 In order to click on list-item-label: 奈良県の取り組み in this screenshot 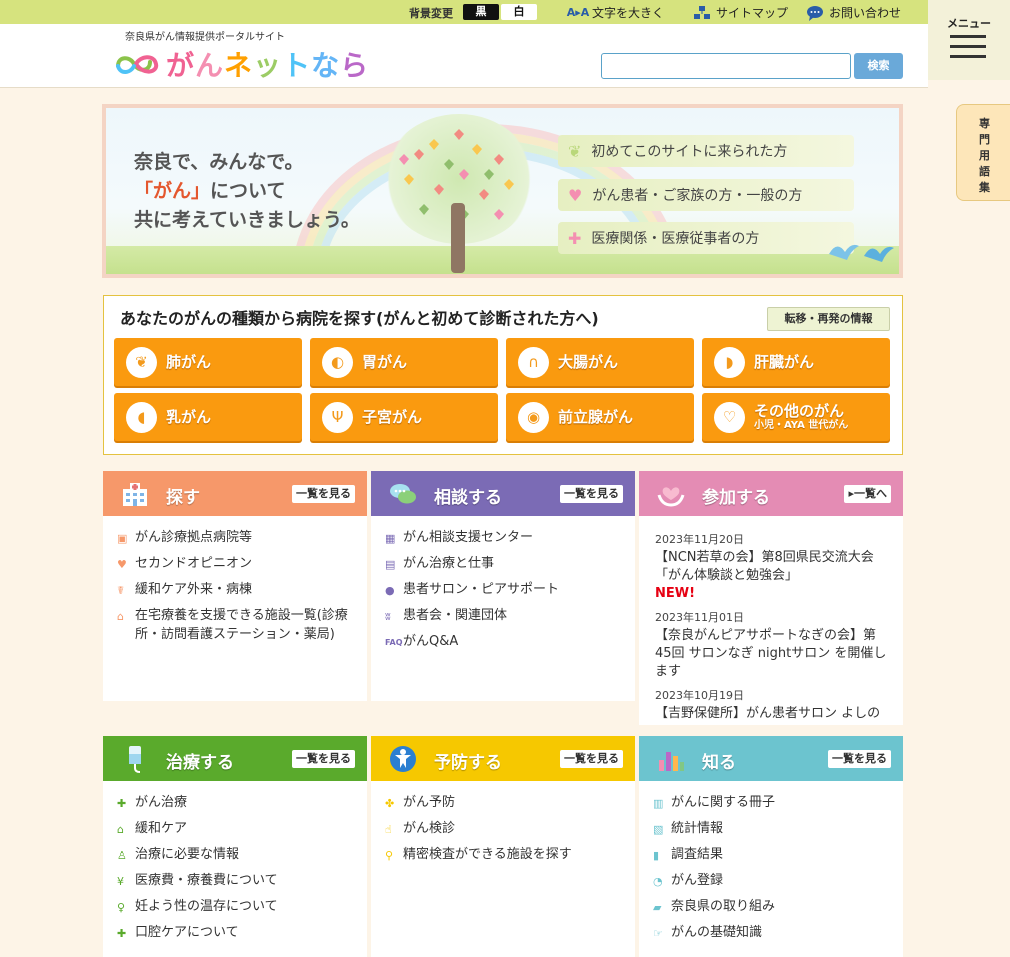, I will do `click(723, 906)`.